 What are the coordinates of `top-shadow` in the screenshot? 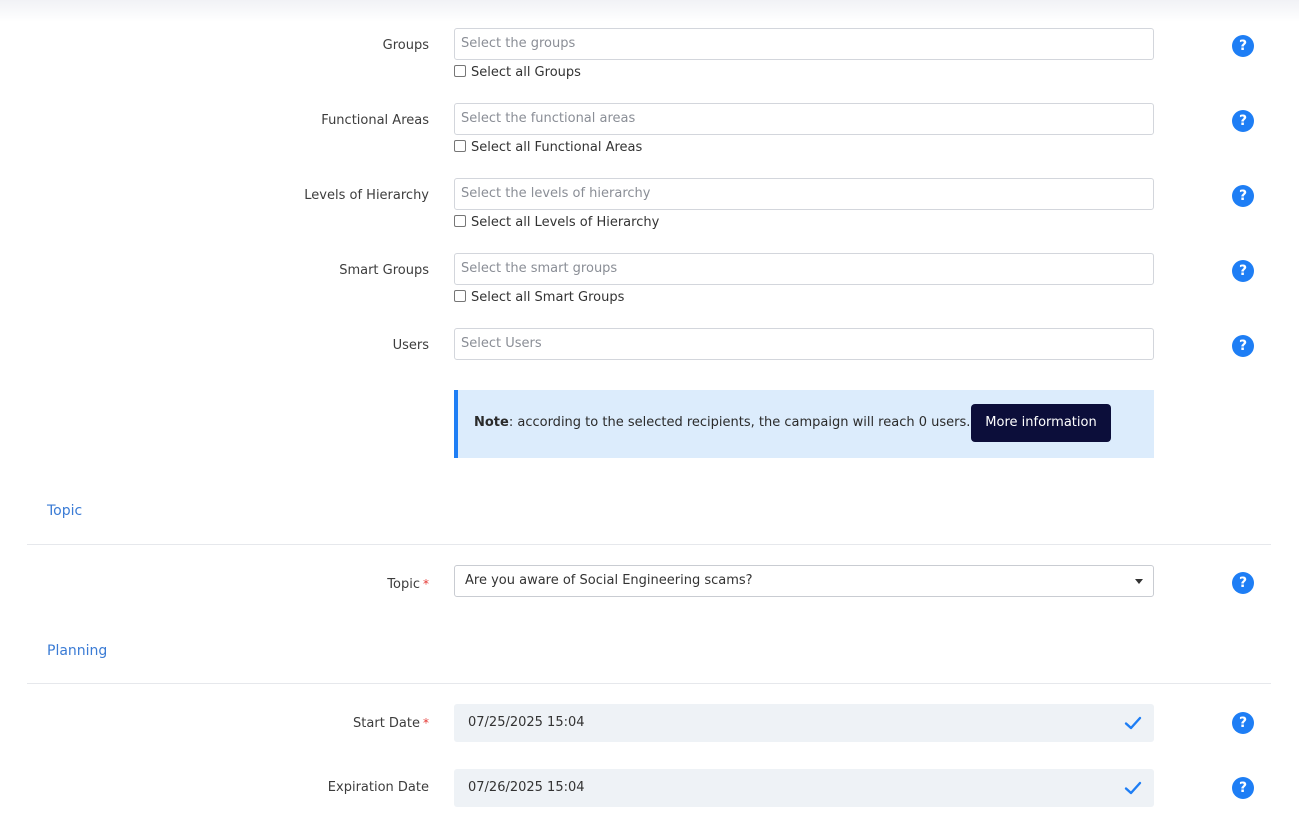 It's located at (649, 11).